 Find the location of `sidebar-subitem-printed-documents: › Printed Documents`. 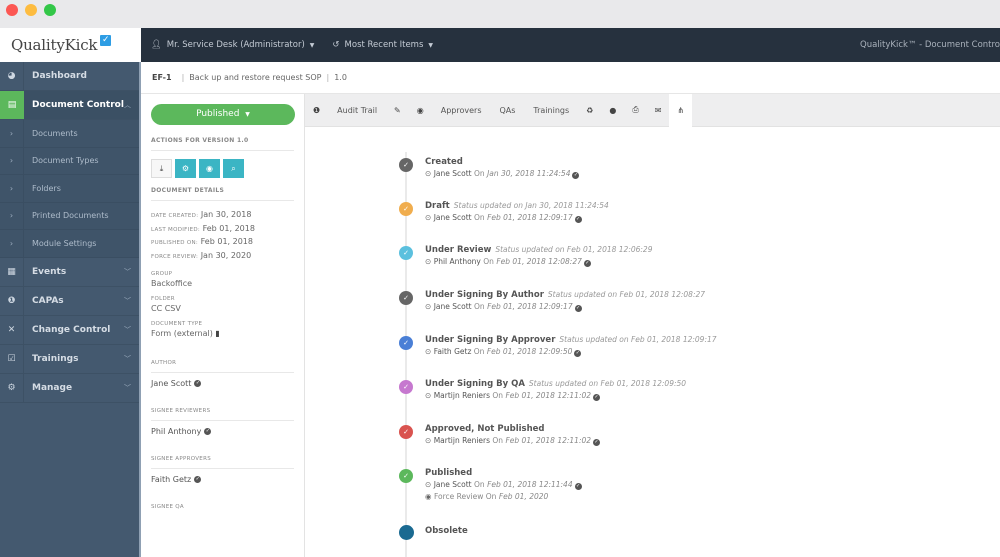

sidebar-subitem-printed-documents: › Printed Documents is located at coordinates (70, 216).